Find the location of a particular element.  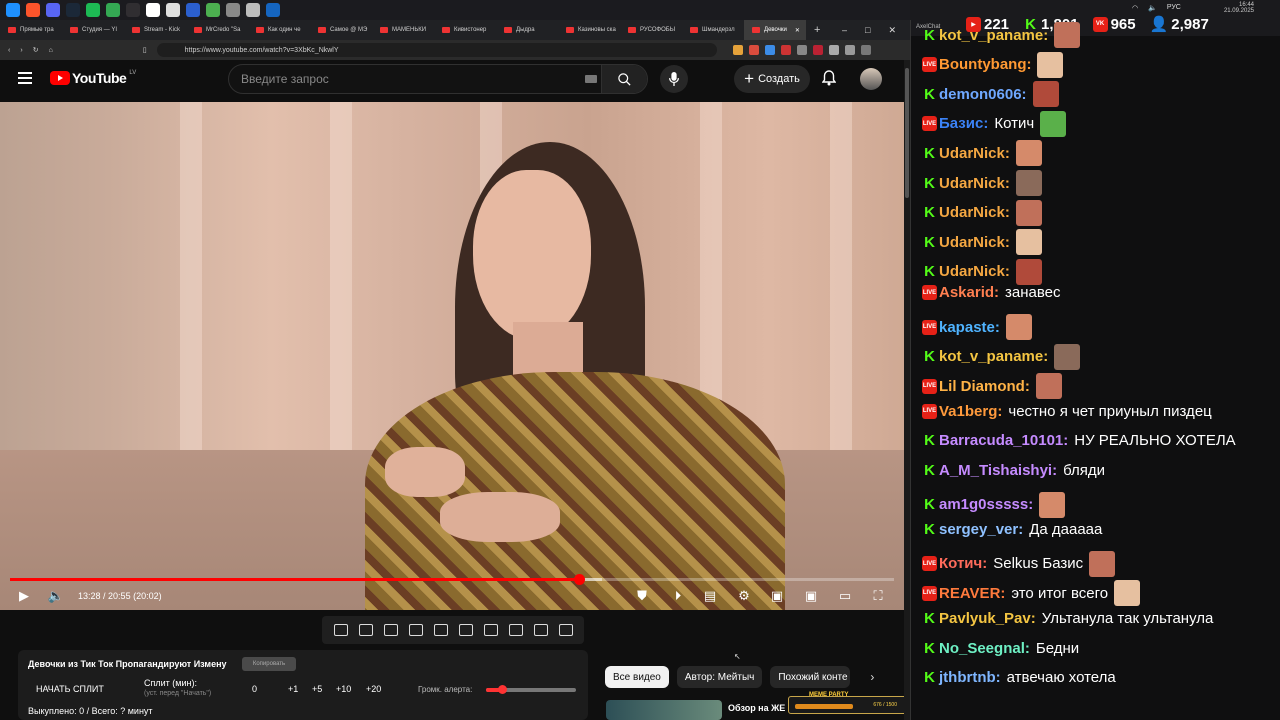

chat-username: Базис: is located at coordinates (963, 123).